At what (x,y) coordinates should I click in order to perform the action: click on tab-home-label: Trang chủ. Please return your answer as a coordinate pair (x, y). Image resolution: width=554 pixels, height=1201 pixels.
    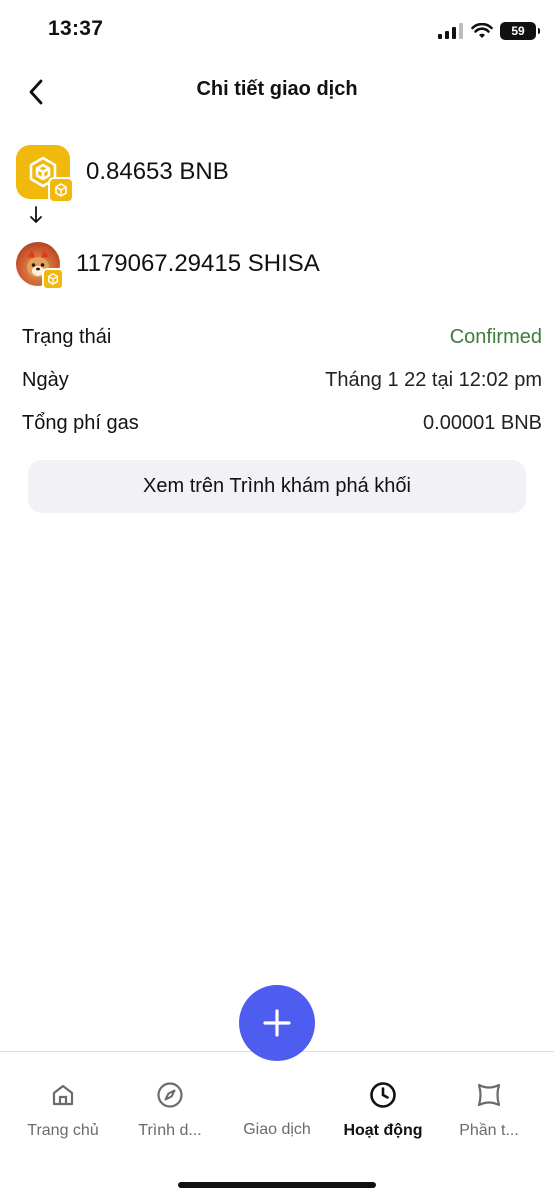
    Looking at the image, I should click on (63, 1130).